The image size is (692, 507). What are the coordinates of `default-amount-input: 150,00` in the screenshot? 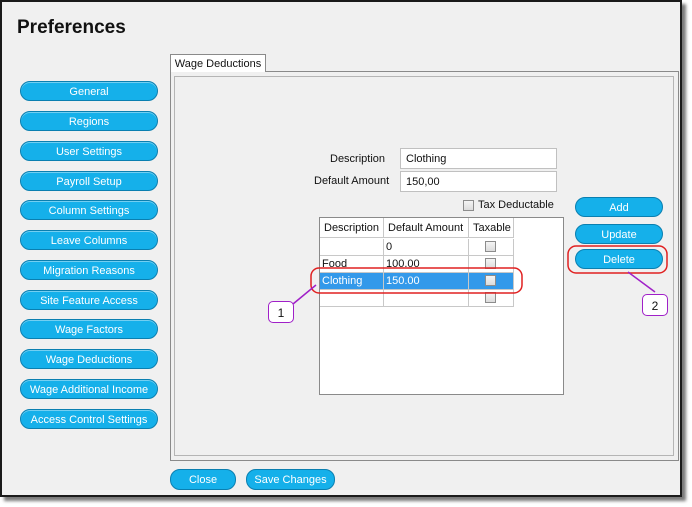 It's located at (478, 181).